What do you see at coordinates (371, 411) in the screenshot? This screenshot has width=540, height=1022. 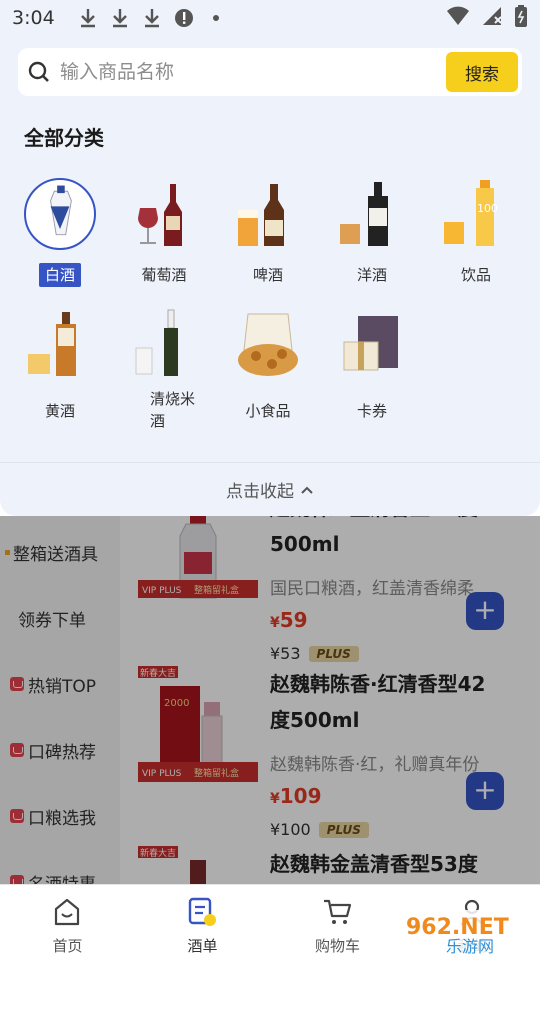 I see `category-label: 卡券` at bounding box center [371, 411].